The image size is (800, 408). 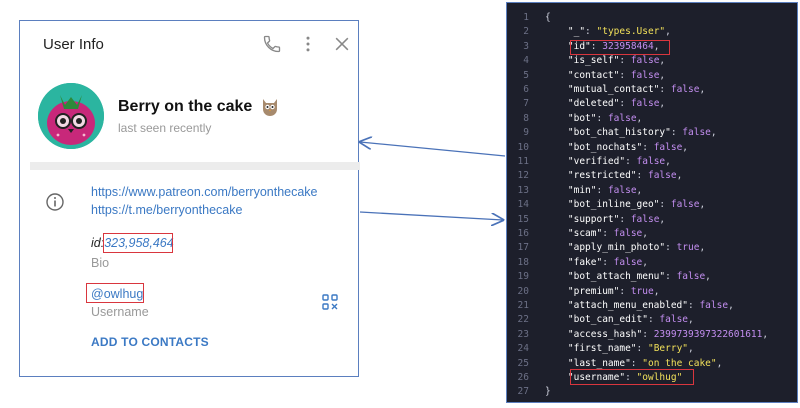 What do you see at coordinates (523, 205) in the screenshot?
I see `line-number: 14` at bounding box center [523, 205].